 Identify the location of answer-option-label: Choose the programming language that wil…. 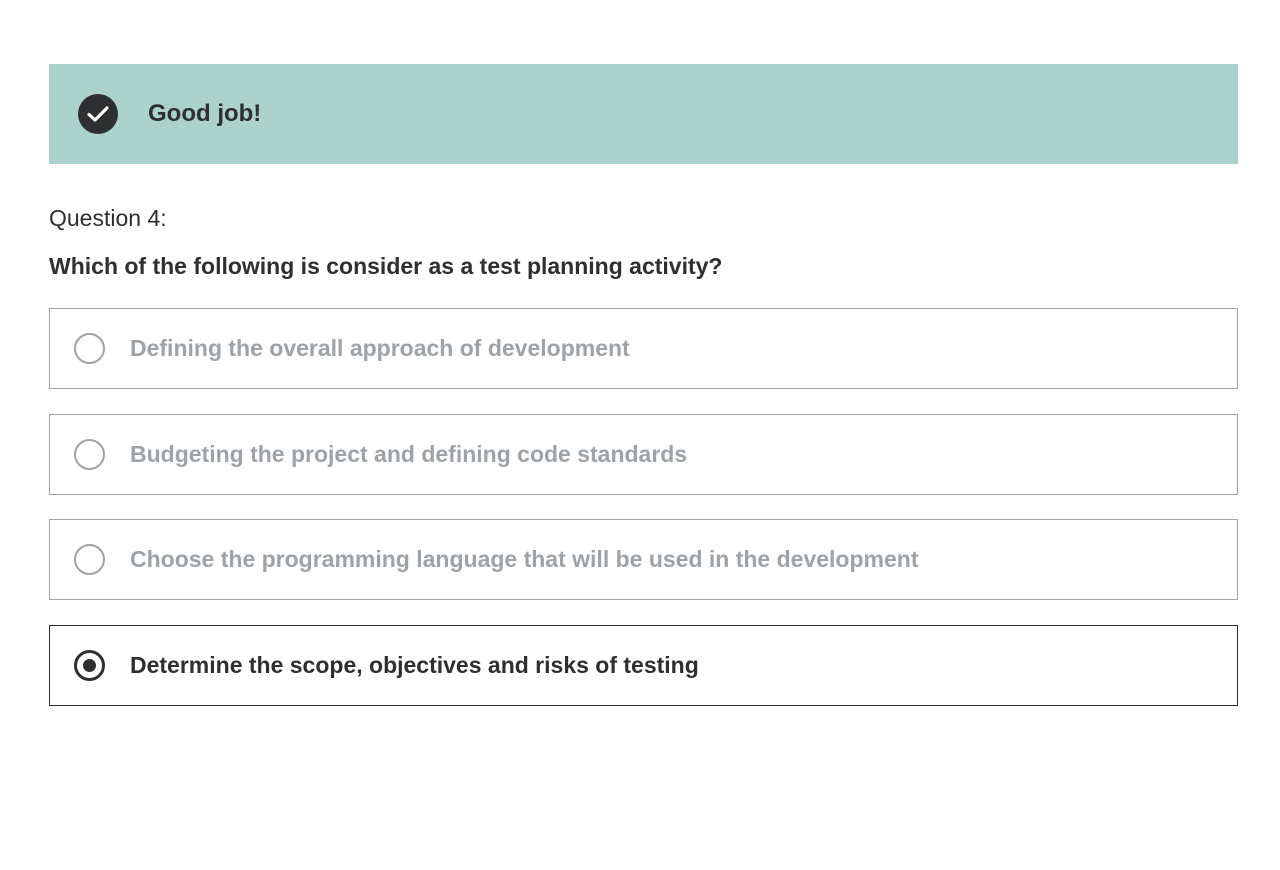
(524, 559).